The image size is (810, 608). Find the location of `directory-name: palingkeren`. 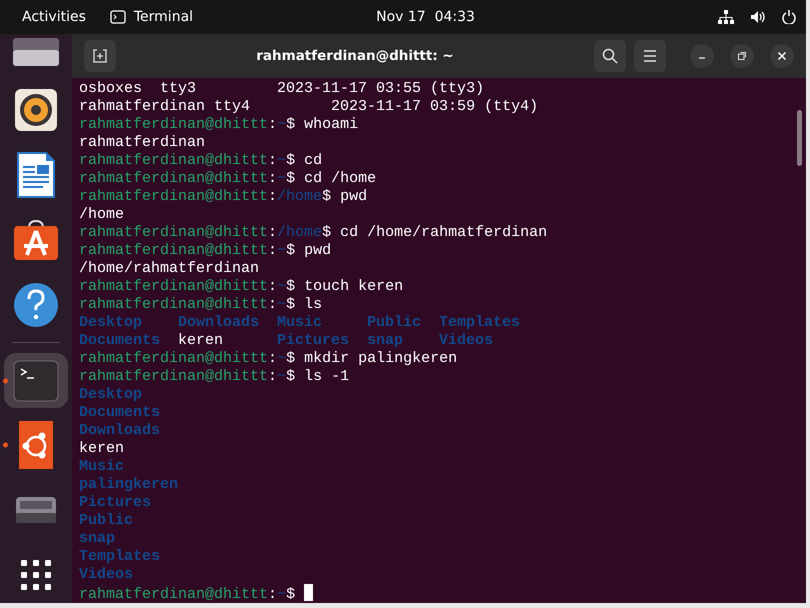

directory-name: palingkeren is located at coordinates (128, 485).